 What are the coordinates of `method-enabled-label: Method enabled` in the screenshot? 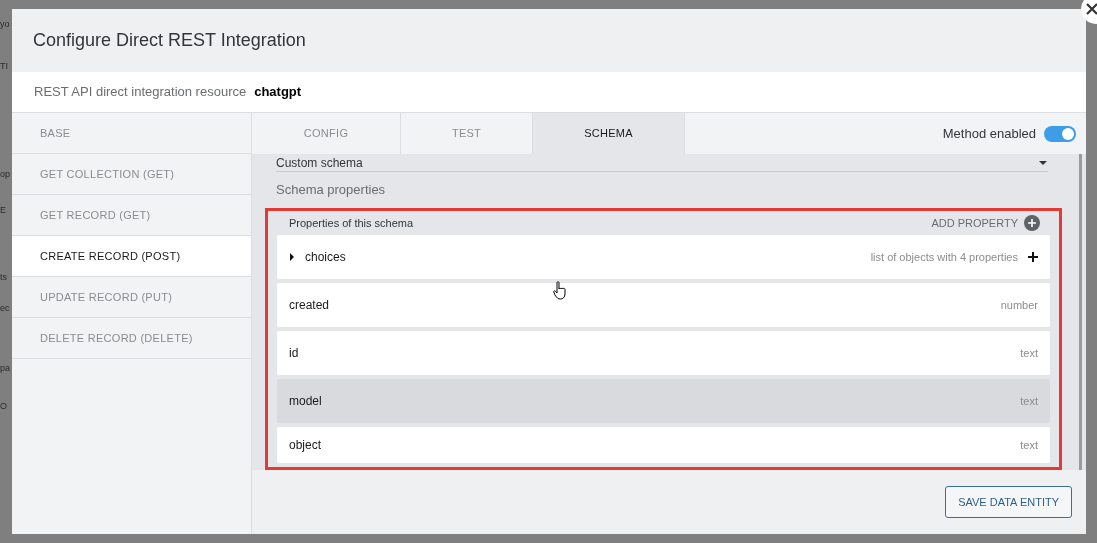 It's located at (989, 133).